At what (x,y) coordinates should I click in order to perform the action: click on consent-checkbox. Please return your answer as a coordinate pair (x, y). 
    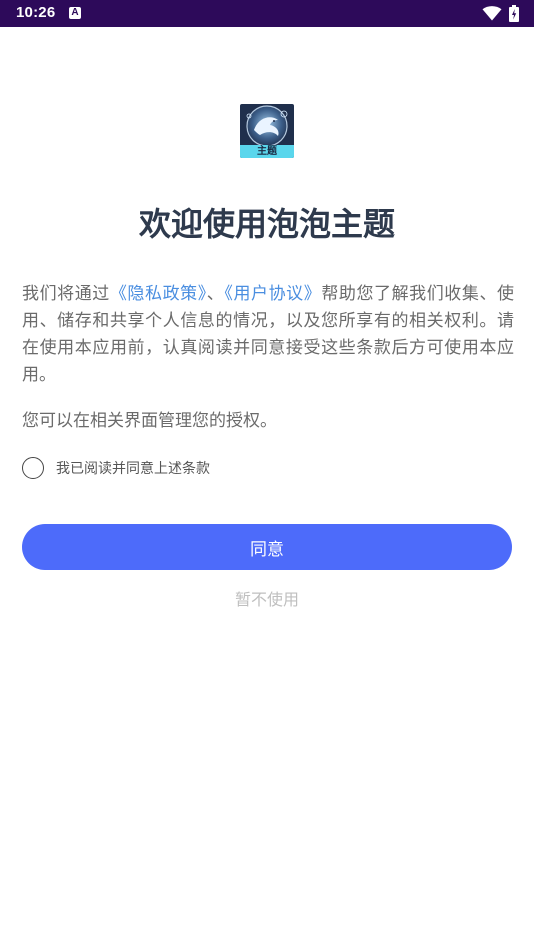
    Looking at the image, I should click on (33, 467).